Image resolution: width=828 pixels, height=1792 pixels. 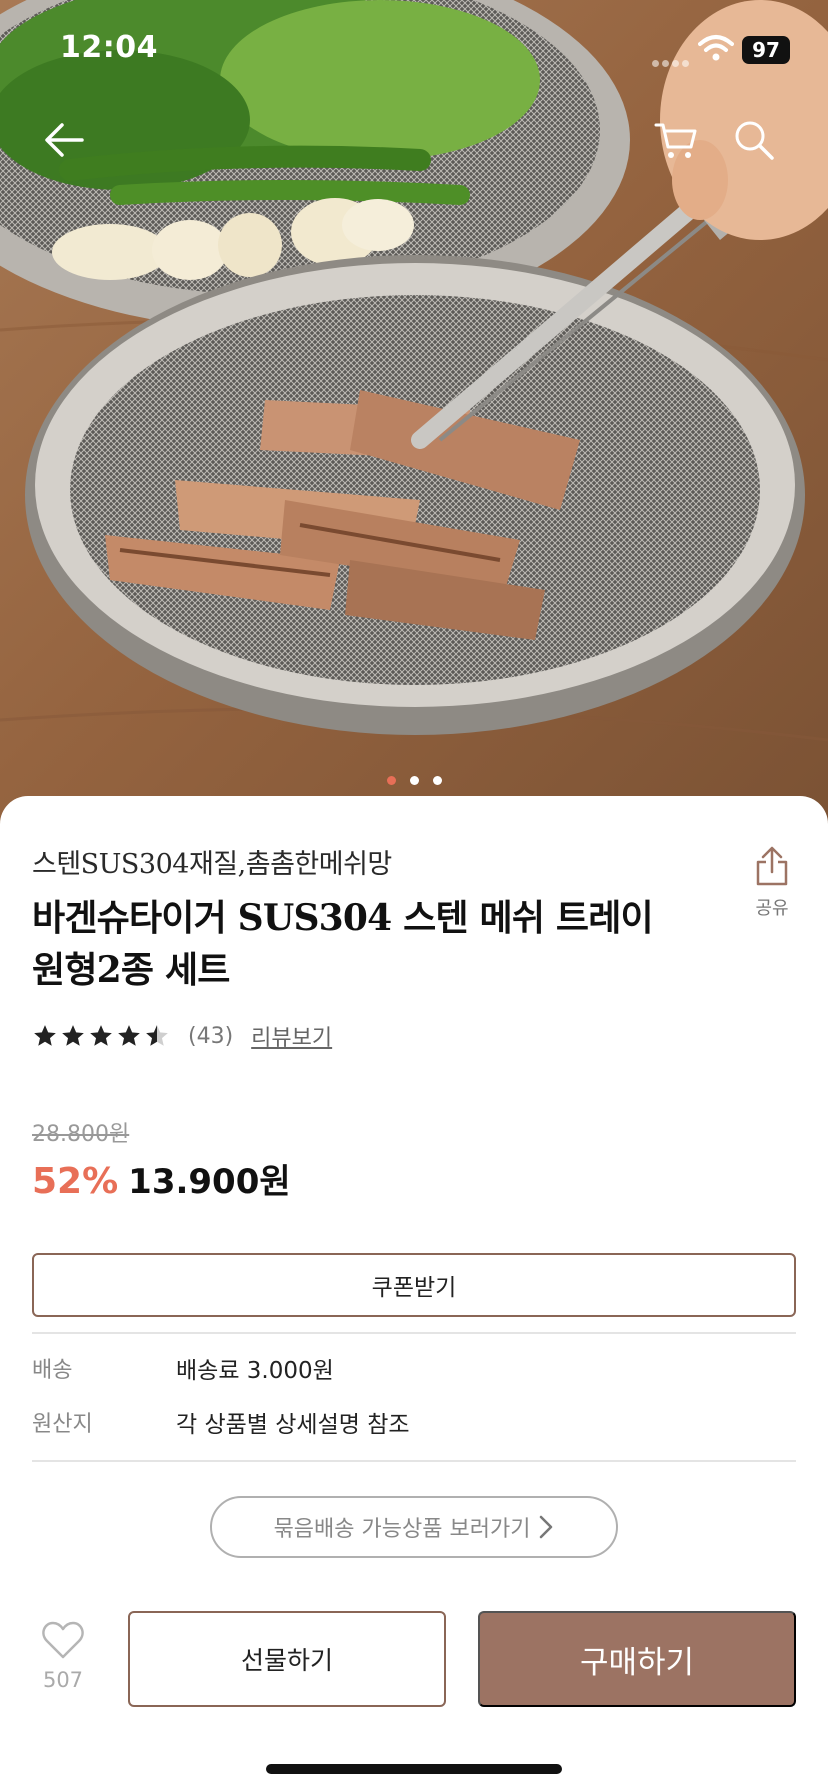 What do you see at coordinates (182, 1036) in the screenshot?
I see `rating-row: (43) 리뷰보기` at bounding box center [182, 1036].